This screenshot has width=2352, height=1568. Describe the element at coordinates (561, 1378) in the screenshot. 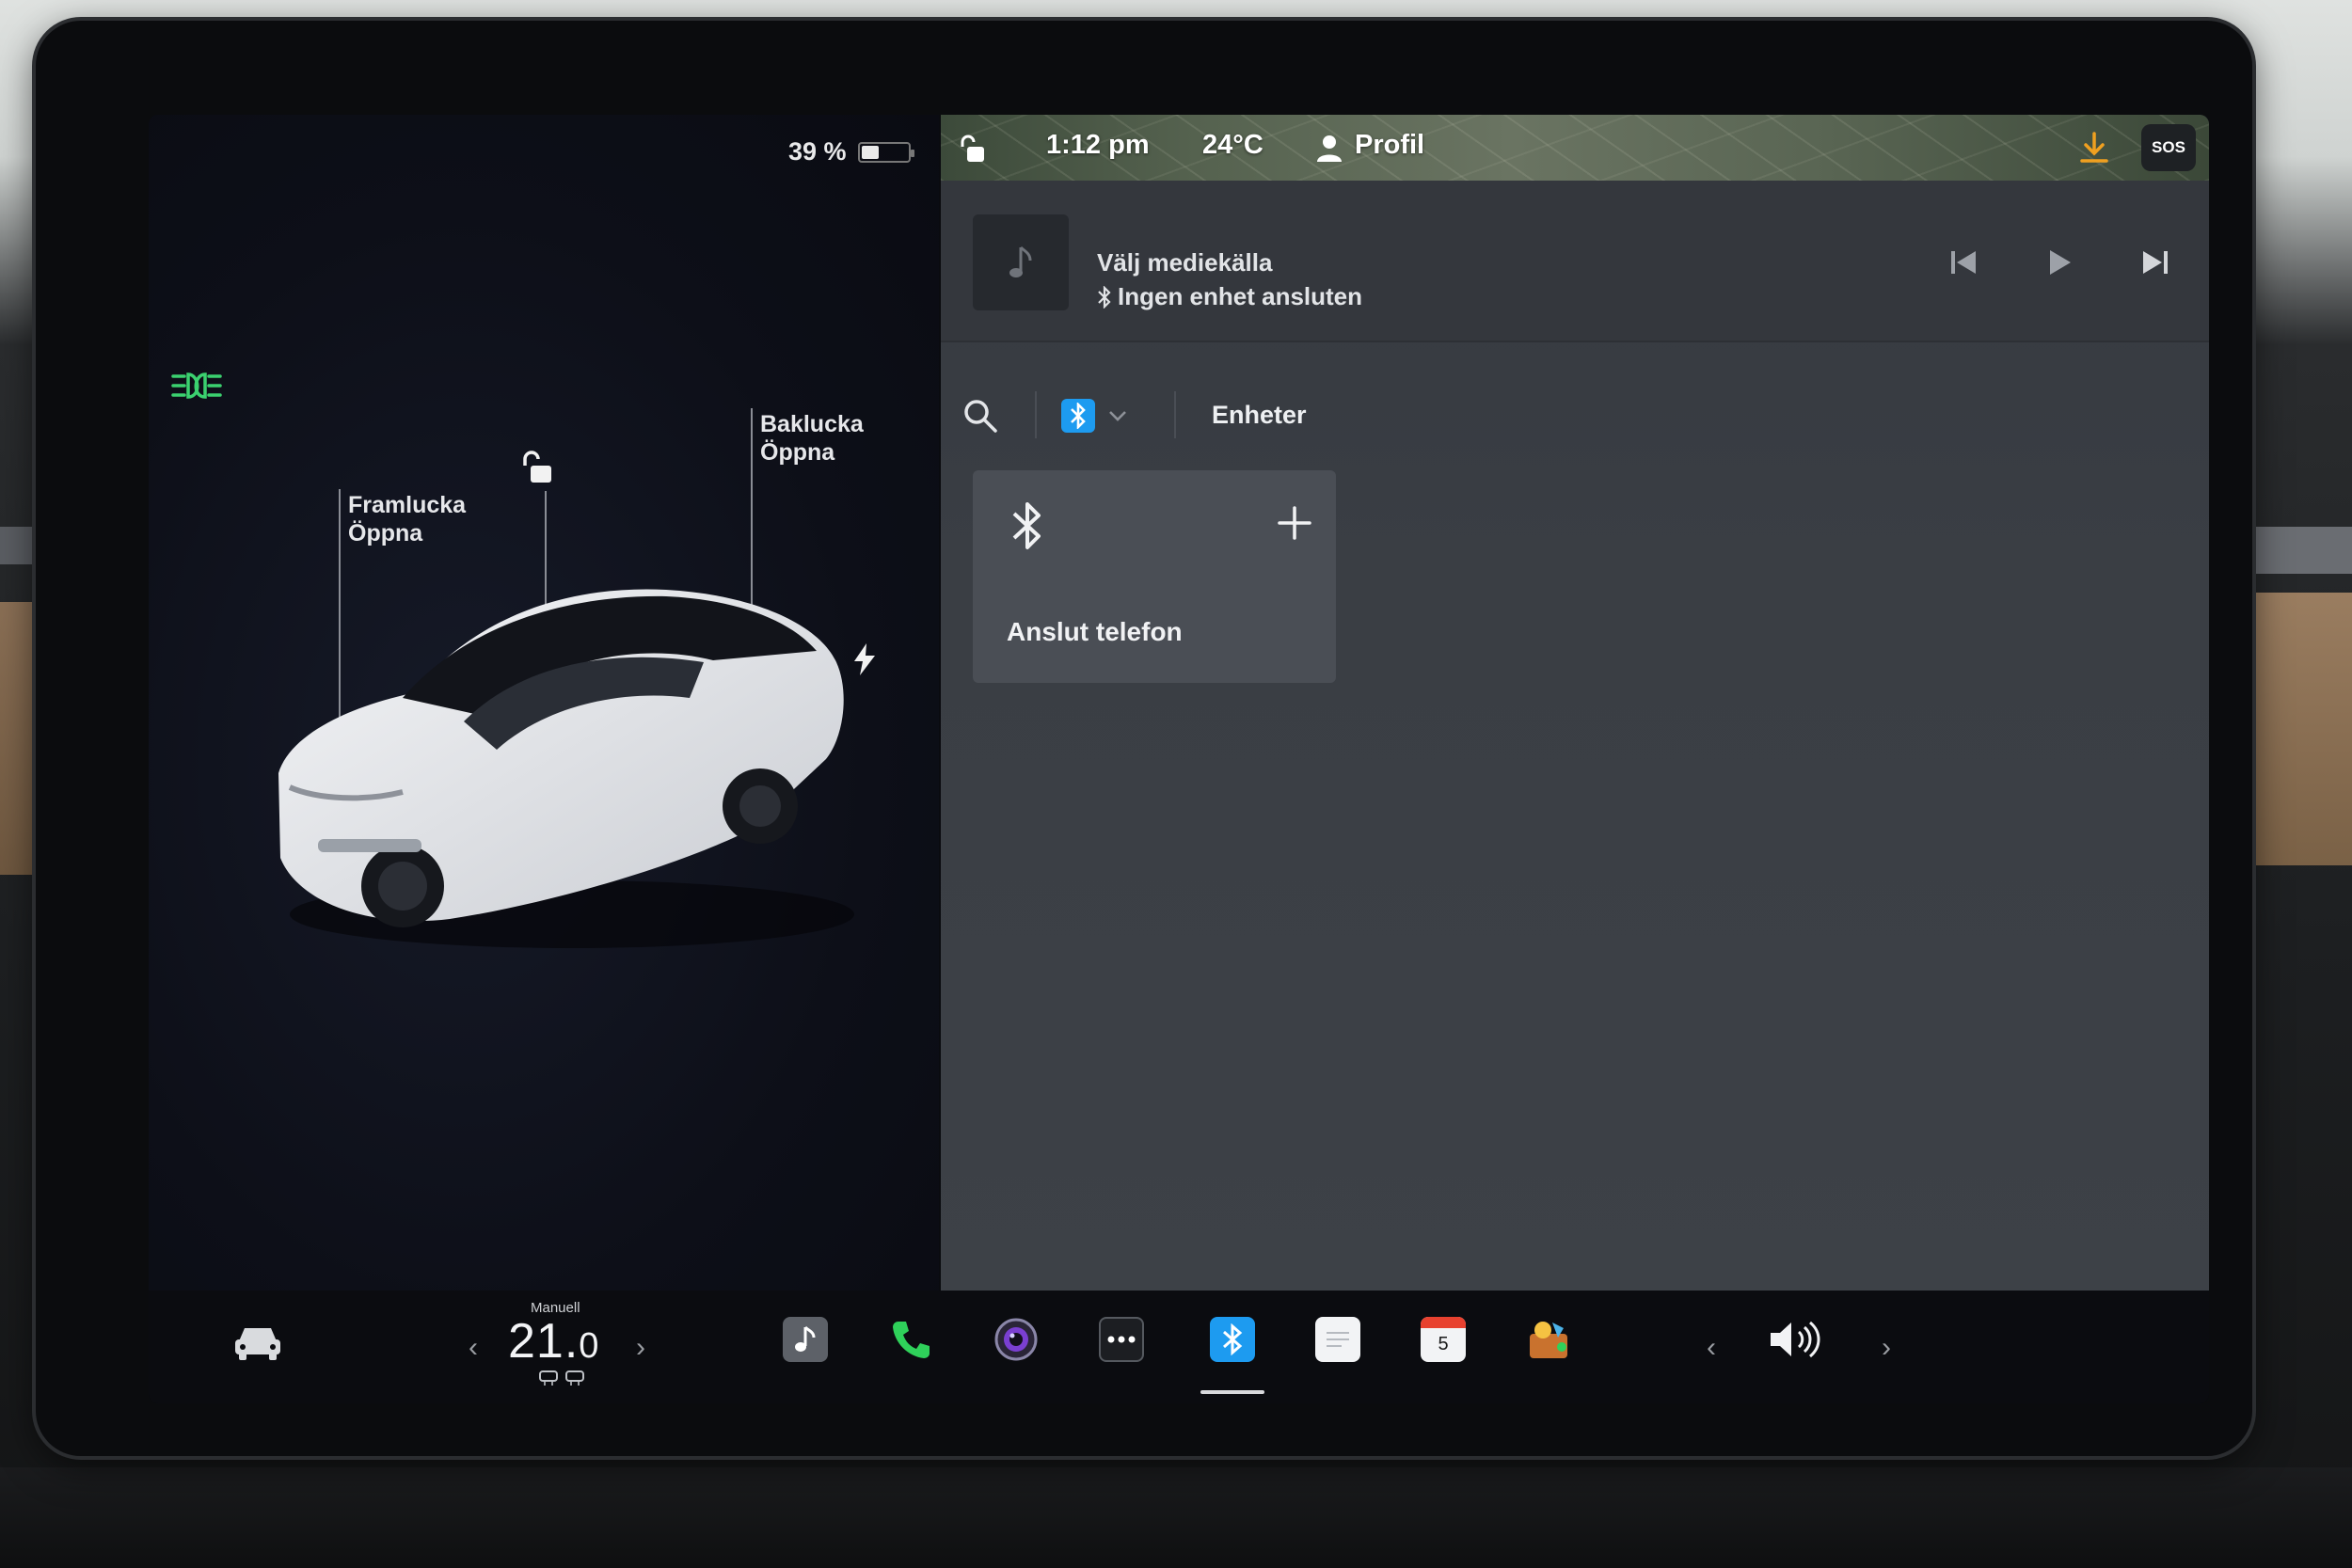

I see `defrost-icons` at that location.